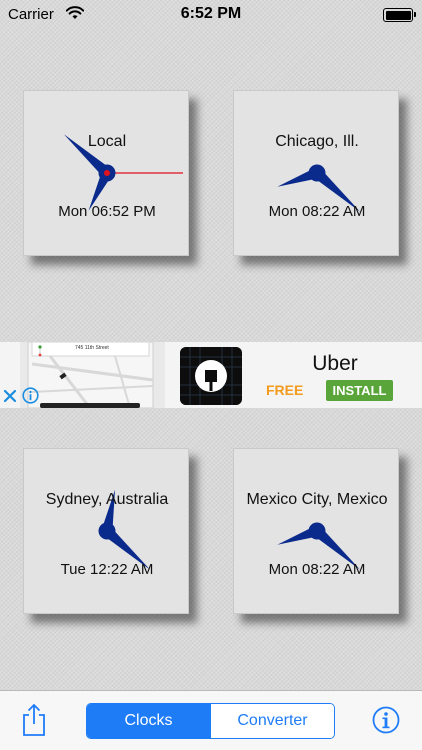 The image size is (422, 750). I want to click on clock-datetime-label: Mon 06:52 PM, so click(107, 211).